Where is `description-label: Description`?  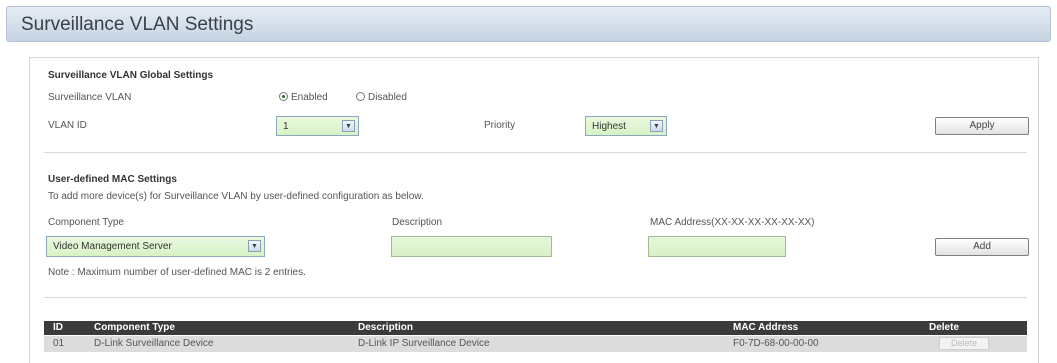 description-label: Description is located at coordinates (417, 222).